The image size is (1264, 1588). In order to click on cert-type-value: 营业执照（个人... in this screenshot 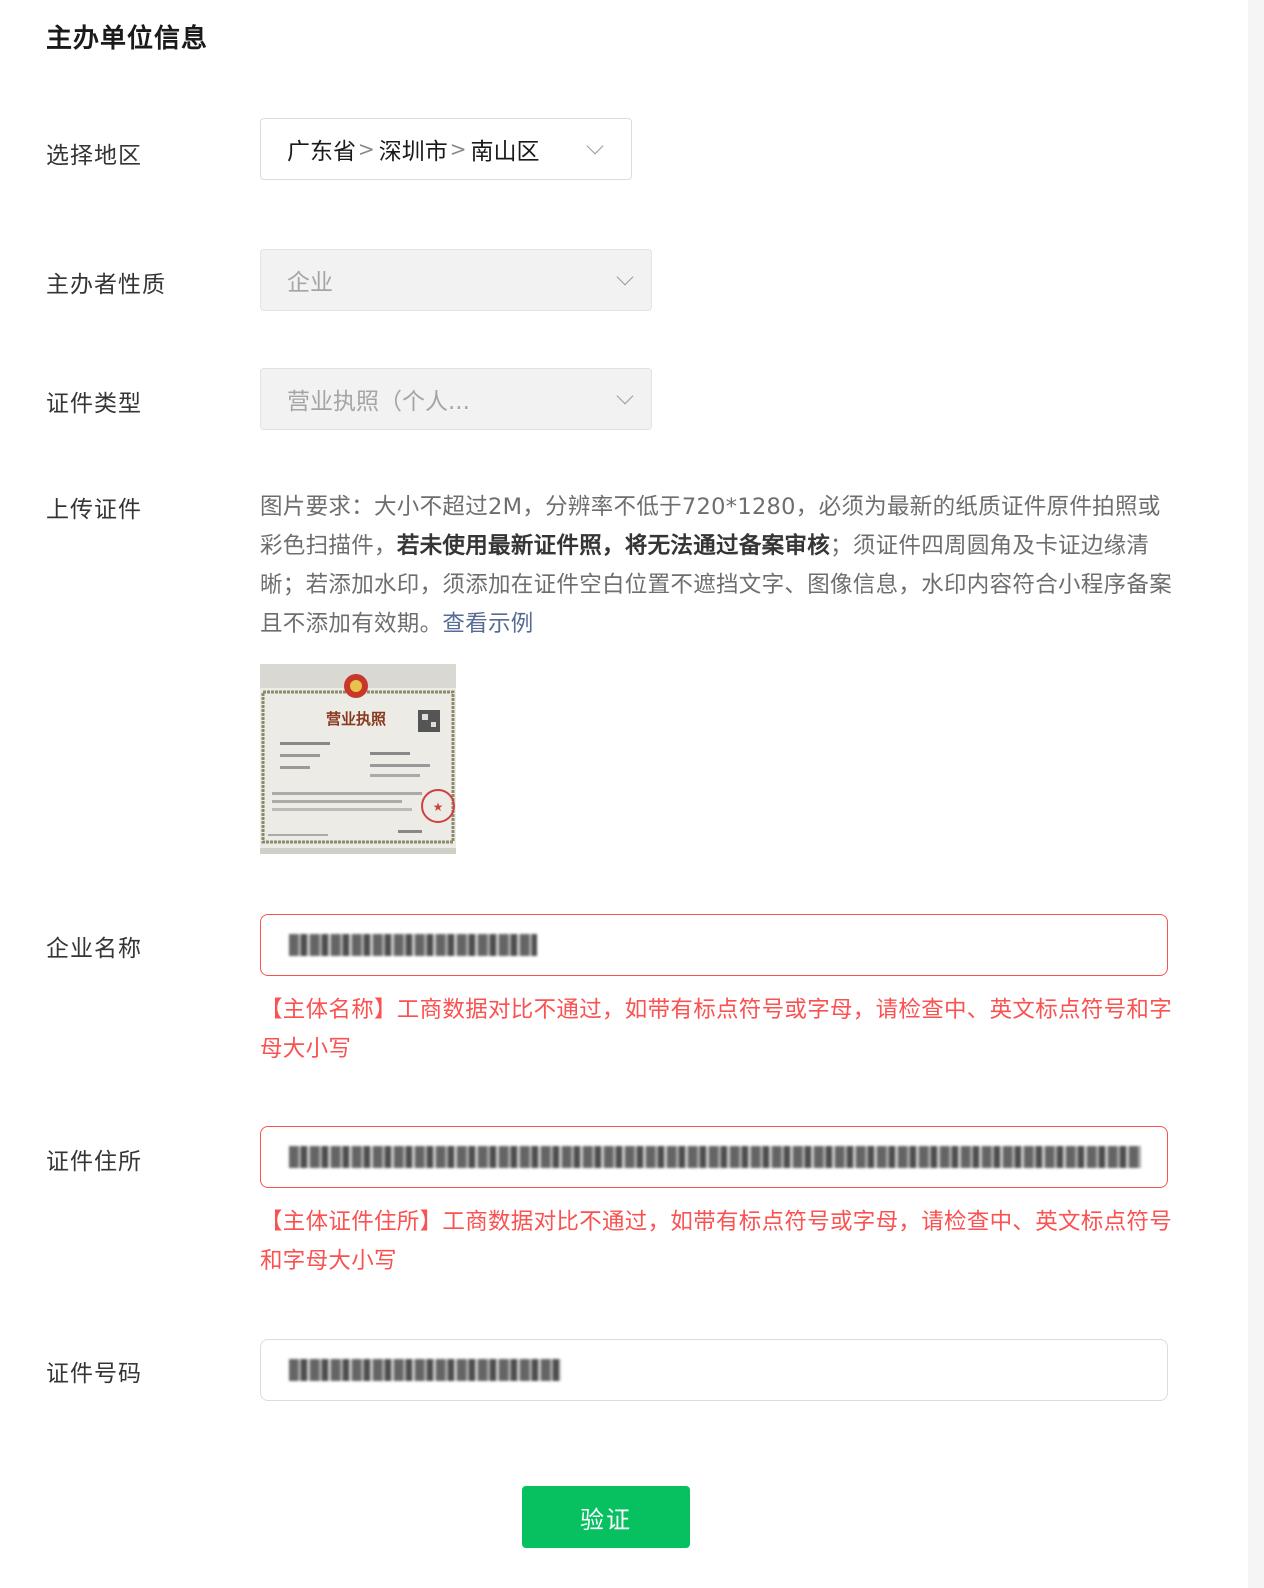, I will do `click(378, 402)`.